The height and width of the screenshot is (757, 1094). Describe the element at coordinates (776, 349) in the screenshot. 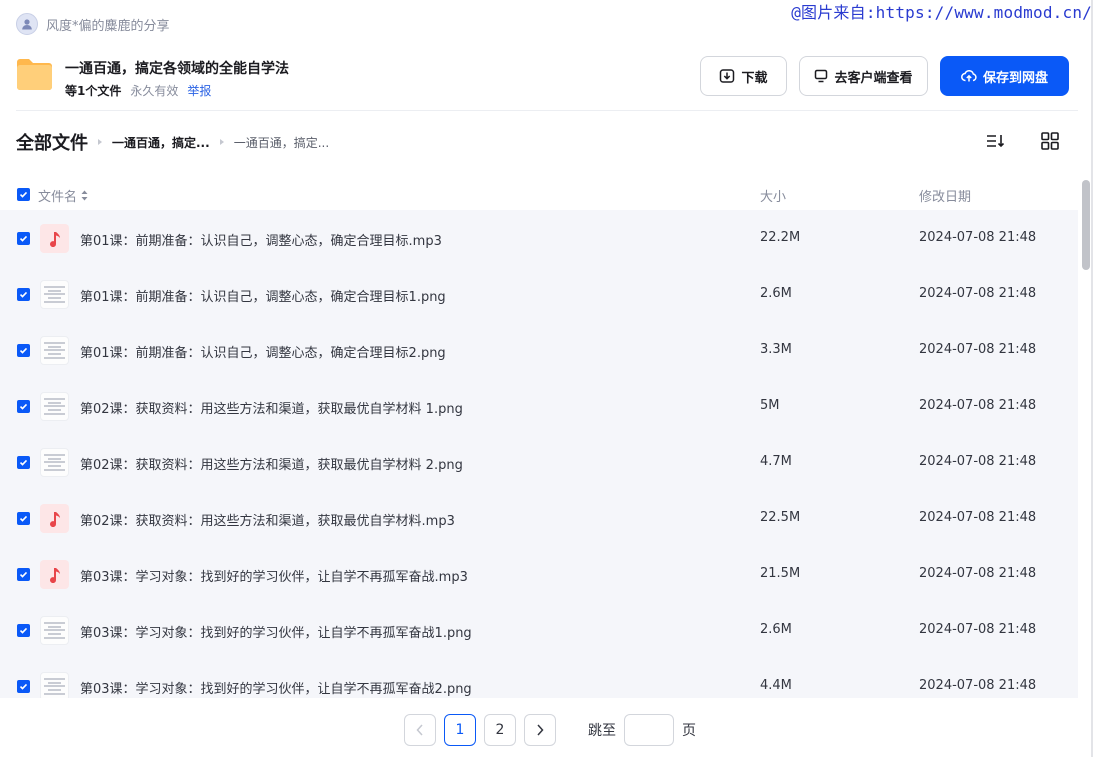

I see `file-size: 3.3M` at that location.